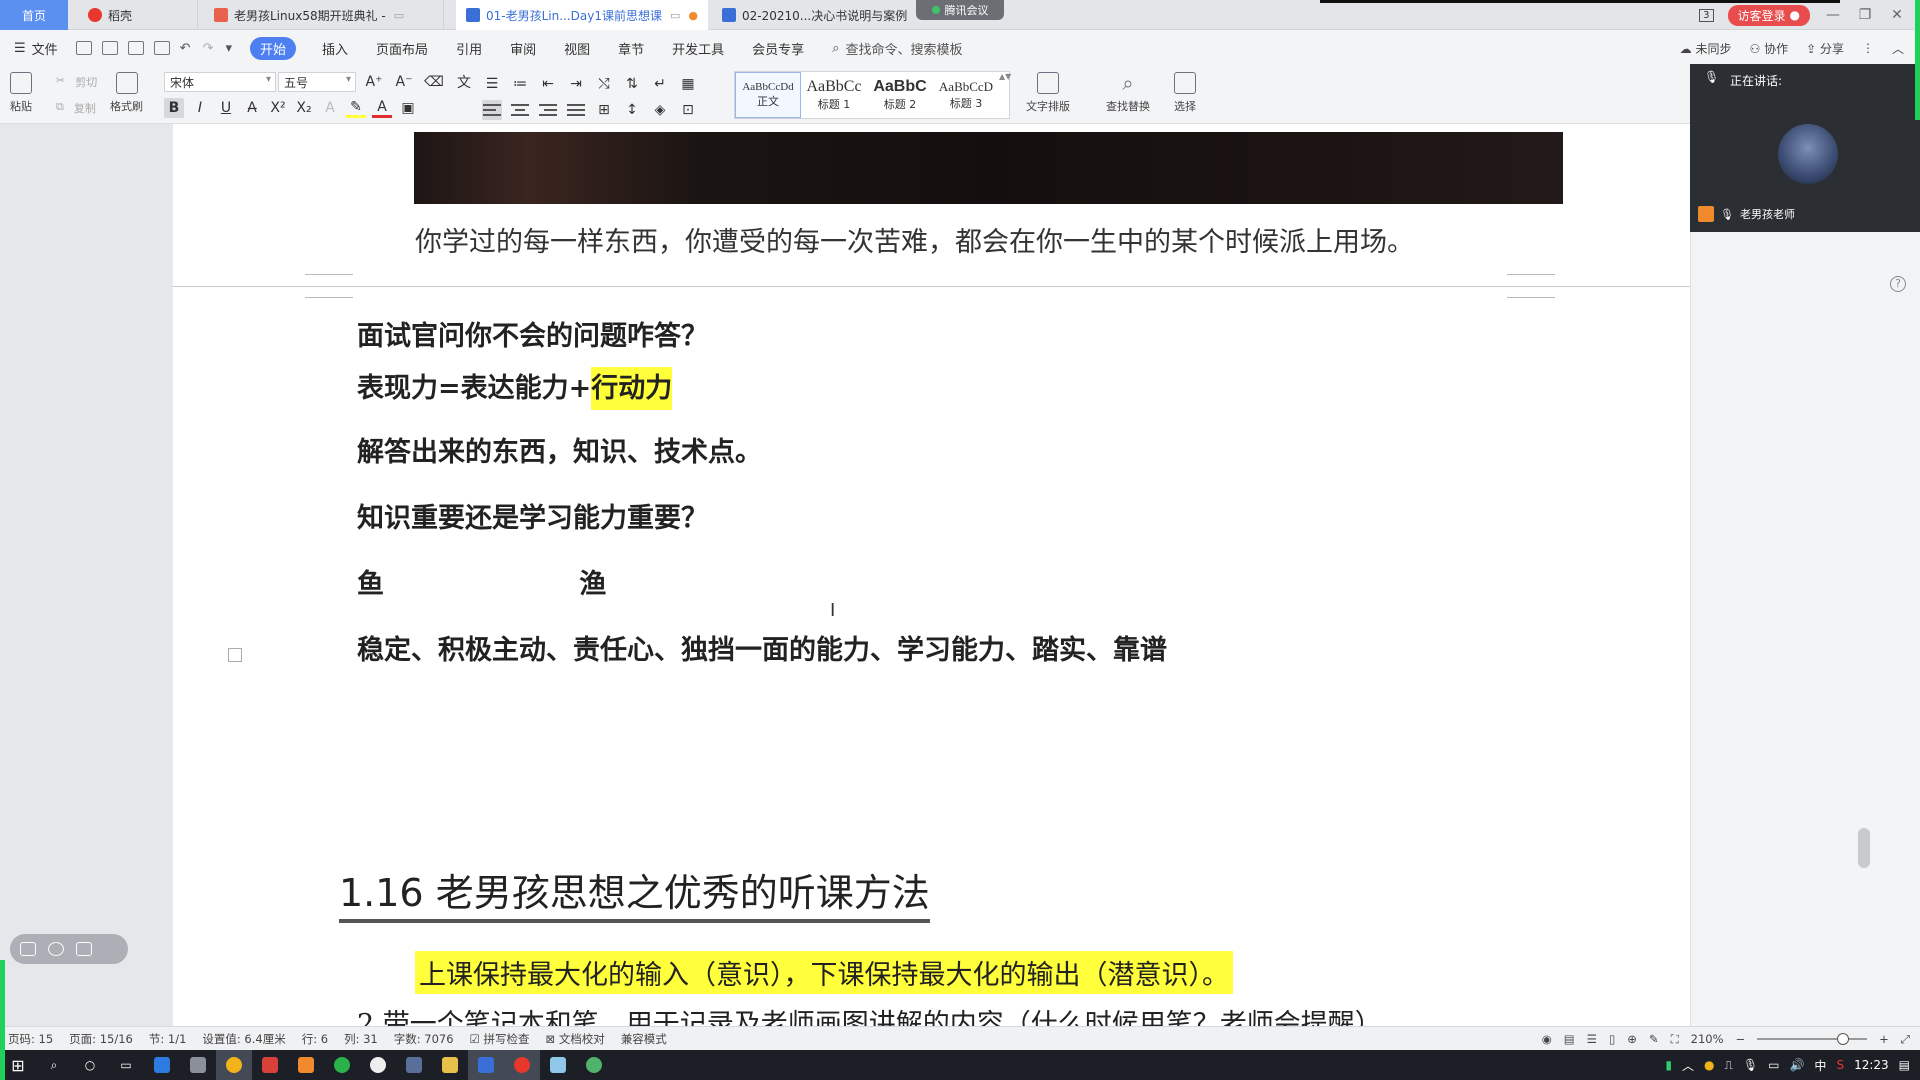 This screenshot has width=1920, height=1080. What do you see at coordinates (582, 15) in the screenshot?
I see `tab-word-active: 01-老男孩Lin...Day1课前思想课 ▭ ●` at bounding box center [582, 15].